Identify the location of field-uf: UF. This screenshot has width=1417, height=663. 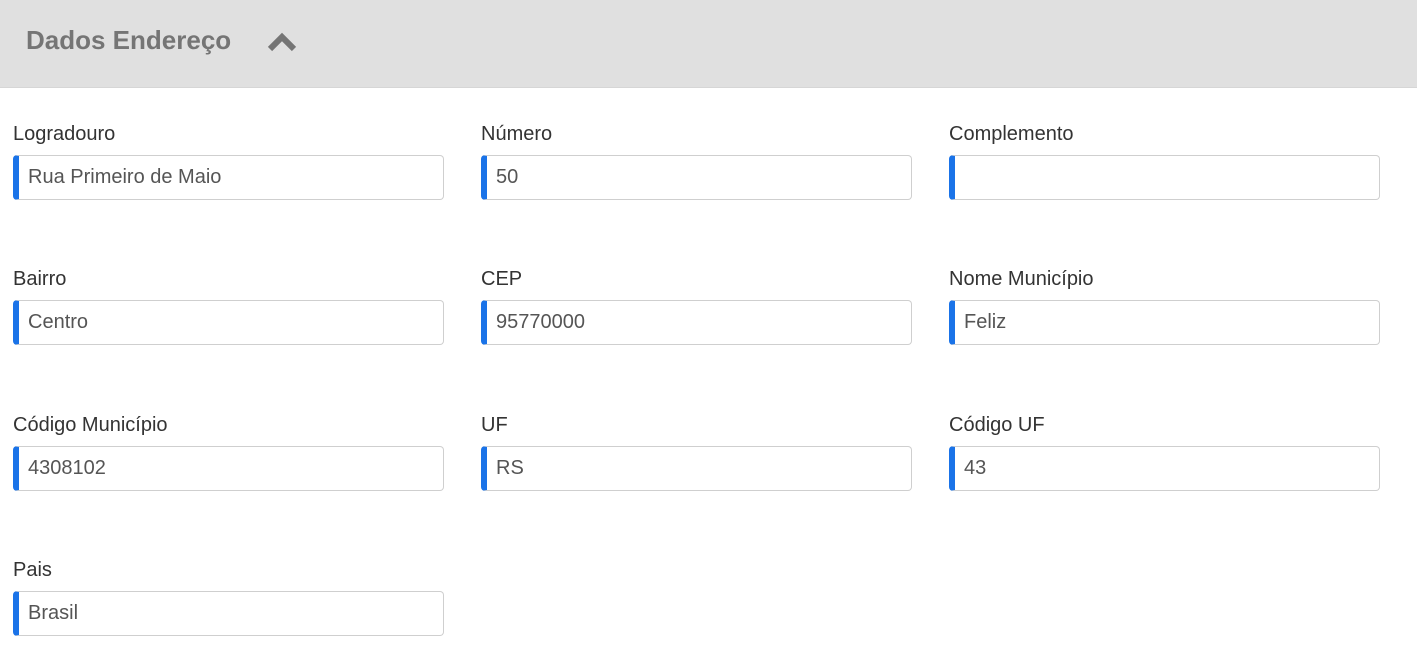
(696, 452).